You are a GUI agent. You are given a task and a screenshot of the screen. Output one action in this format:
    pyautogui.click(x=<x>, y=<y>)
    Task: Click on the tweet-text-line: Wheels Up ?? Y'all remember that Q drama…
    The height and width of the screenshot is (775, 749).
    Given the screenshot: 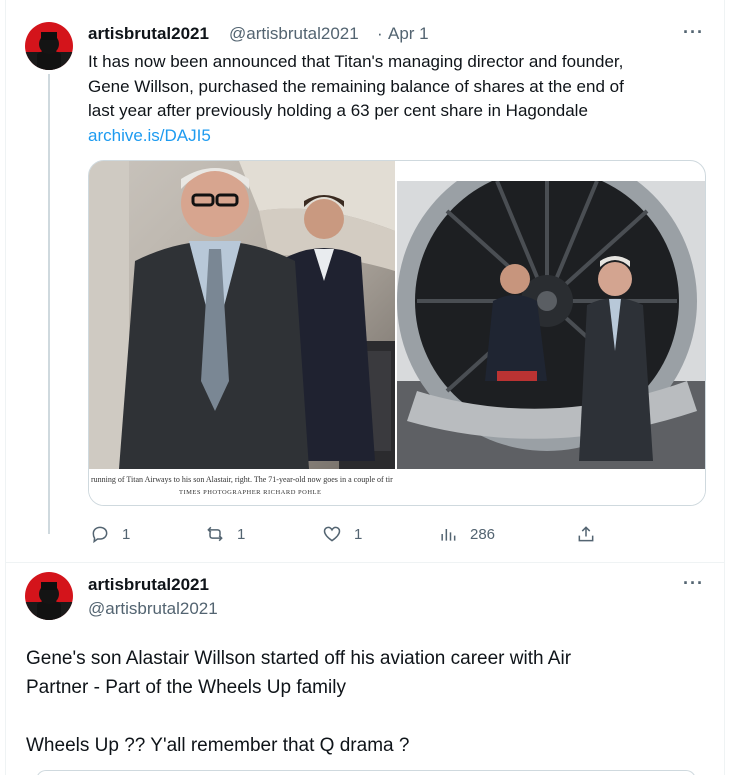 What is the action you would take?
    pyautogui.click(x=218, y=745)
    